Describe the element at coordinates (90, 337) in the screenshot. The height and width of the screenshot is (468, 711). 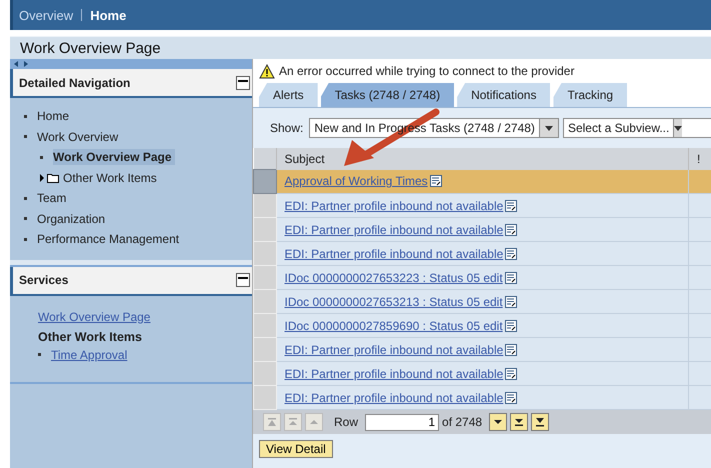
I see `section-heading: Other Work Items` at that location.